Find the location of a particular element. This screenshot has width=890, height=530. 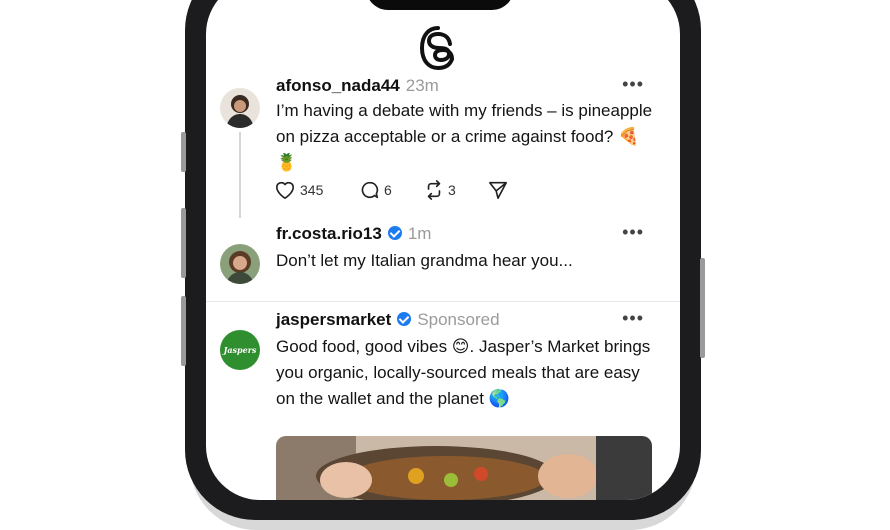

post-header: jaspersmarket Sponsored is located at coordinates (388, 320).